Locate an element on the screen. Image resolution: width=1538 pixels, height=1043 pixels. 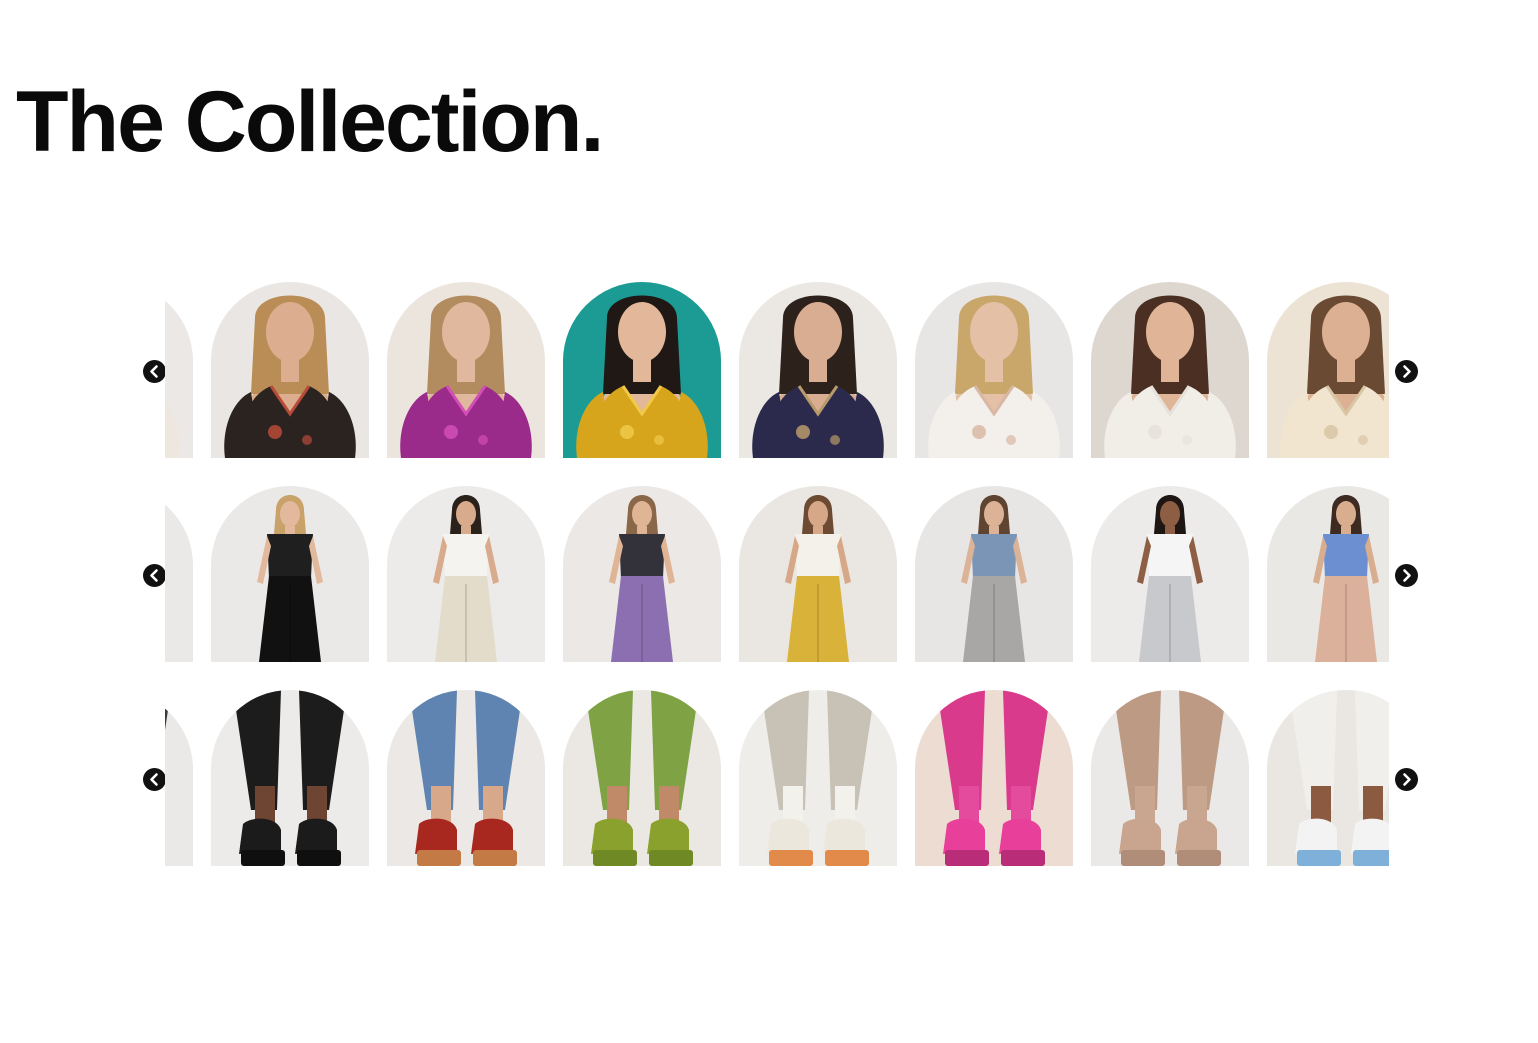
carousel-shoes is located at coordinates (782, 778).